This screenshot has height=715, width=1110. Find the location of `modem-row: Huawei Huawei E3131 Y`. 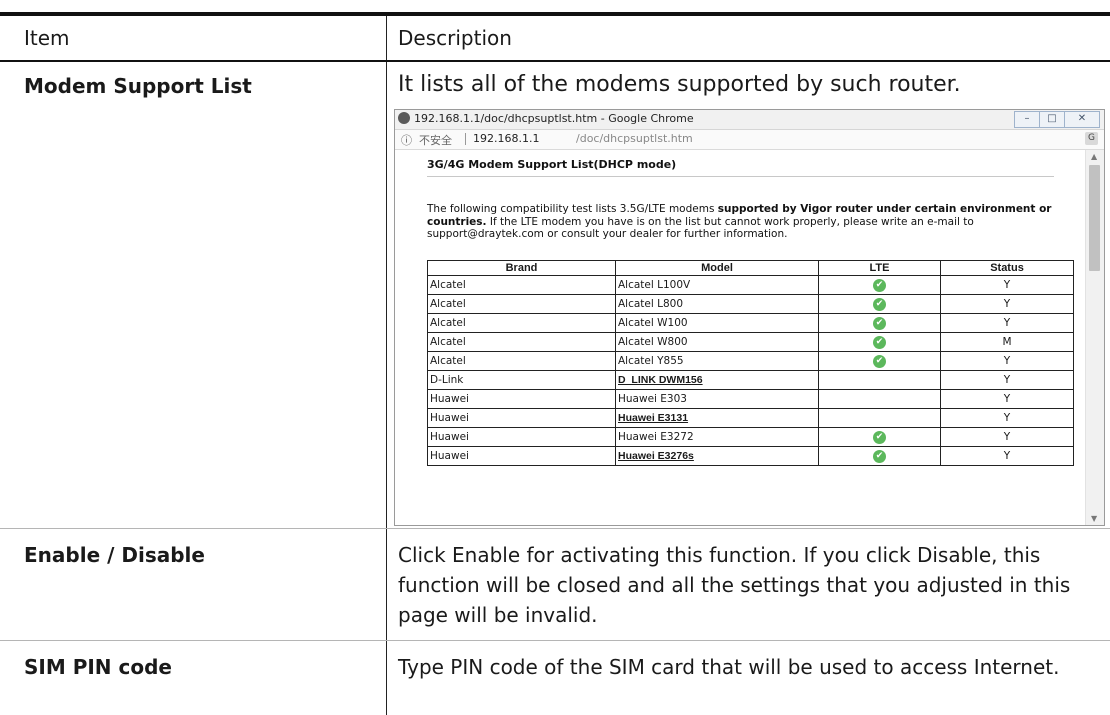

modem-row: Huawei Huawei E3131 Y is located at coordinates (750, 418).